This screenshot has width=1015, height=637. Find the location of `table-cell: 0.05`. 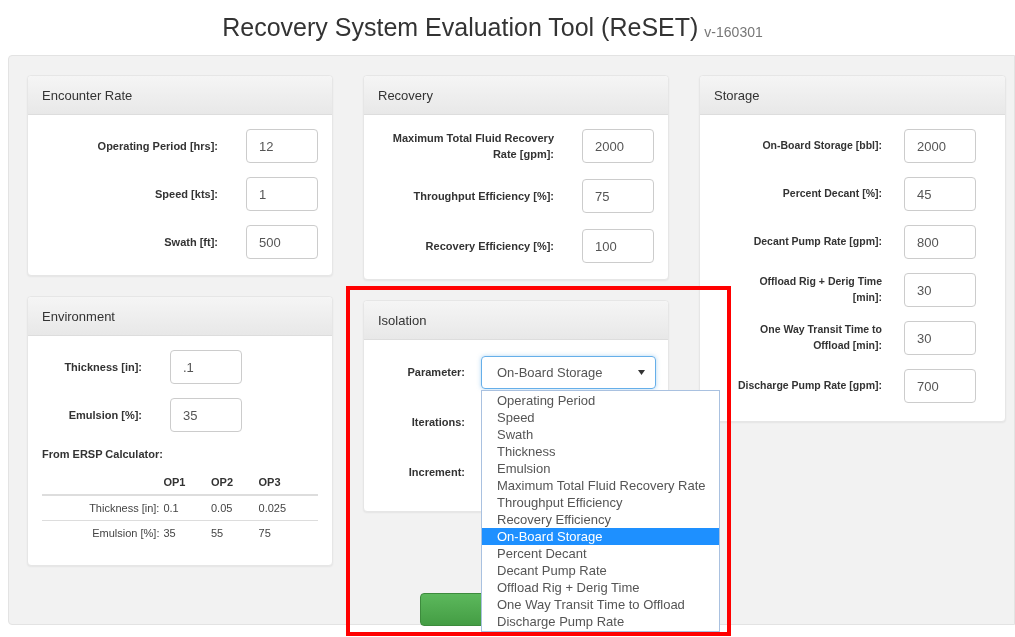

table-cell: 0.05 is located at coordinates (235, 508).